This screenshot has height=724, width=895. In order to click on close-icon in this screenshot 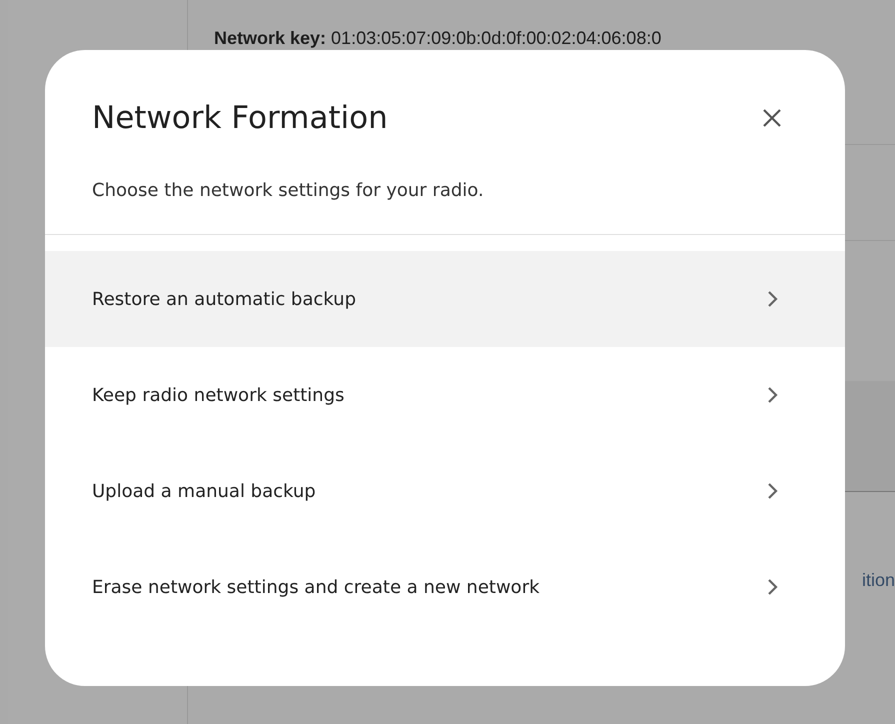, I will do `click(772, 118)`.